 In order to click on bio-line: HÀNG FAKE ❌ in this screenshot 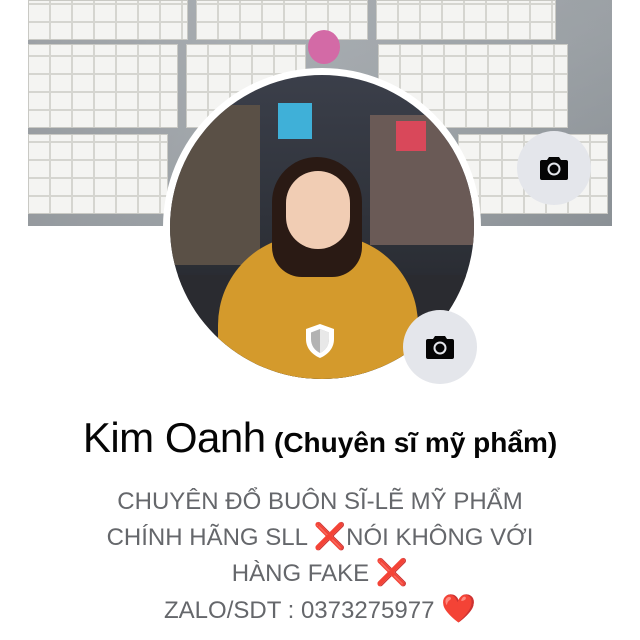, I will do `click(320, 573)`.